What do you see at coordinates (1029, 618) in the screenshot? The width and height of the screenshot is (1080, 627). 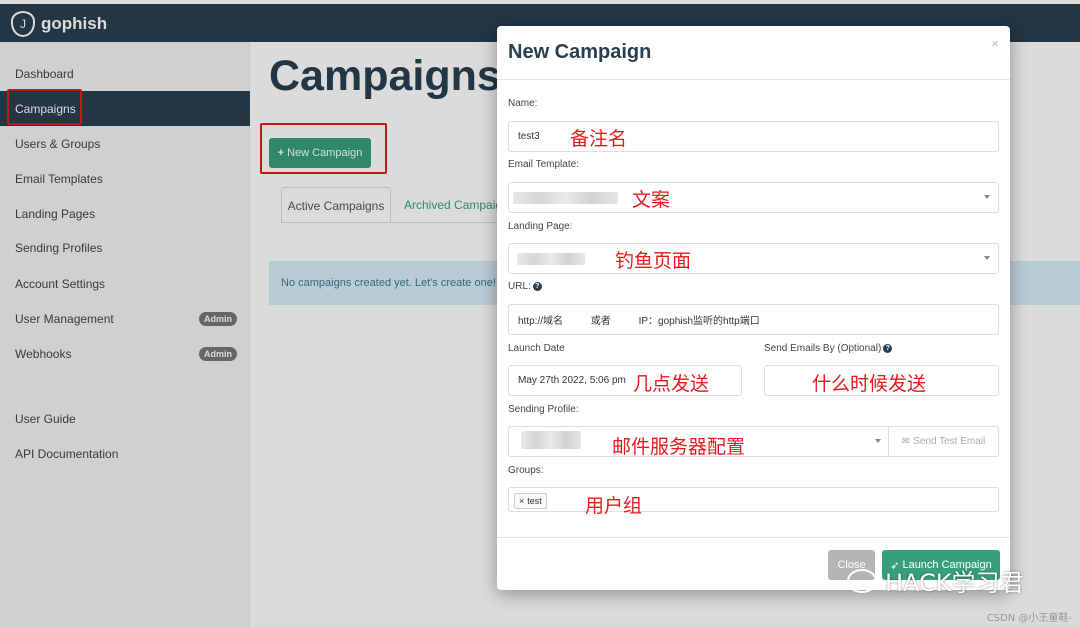 I see `csdn-watermark: CSDN @小王童鞋-` at bounding box center [1029, 618].